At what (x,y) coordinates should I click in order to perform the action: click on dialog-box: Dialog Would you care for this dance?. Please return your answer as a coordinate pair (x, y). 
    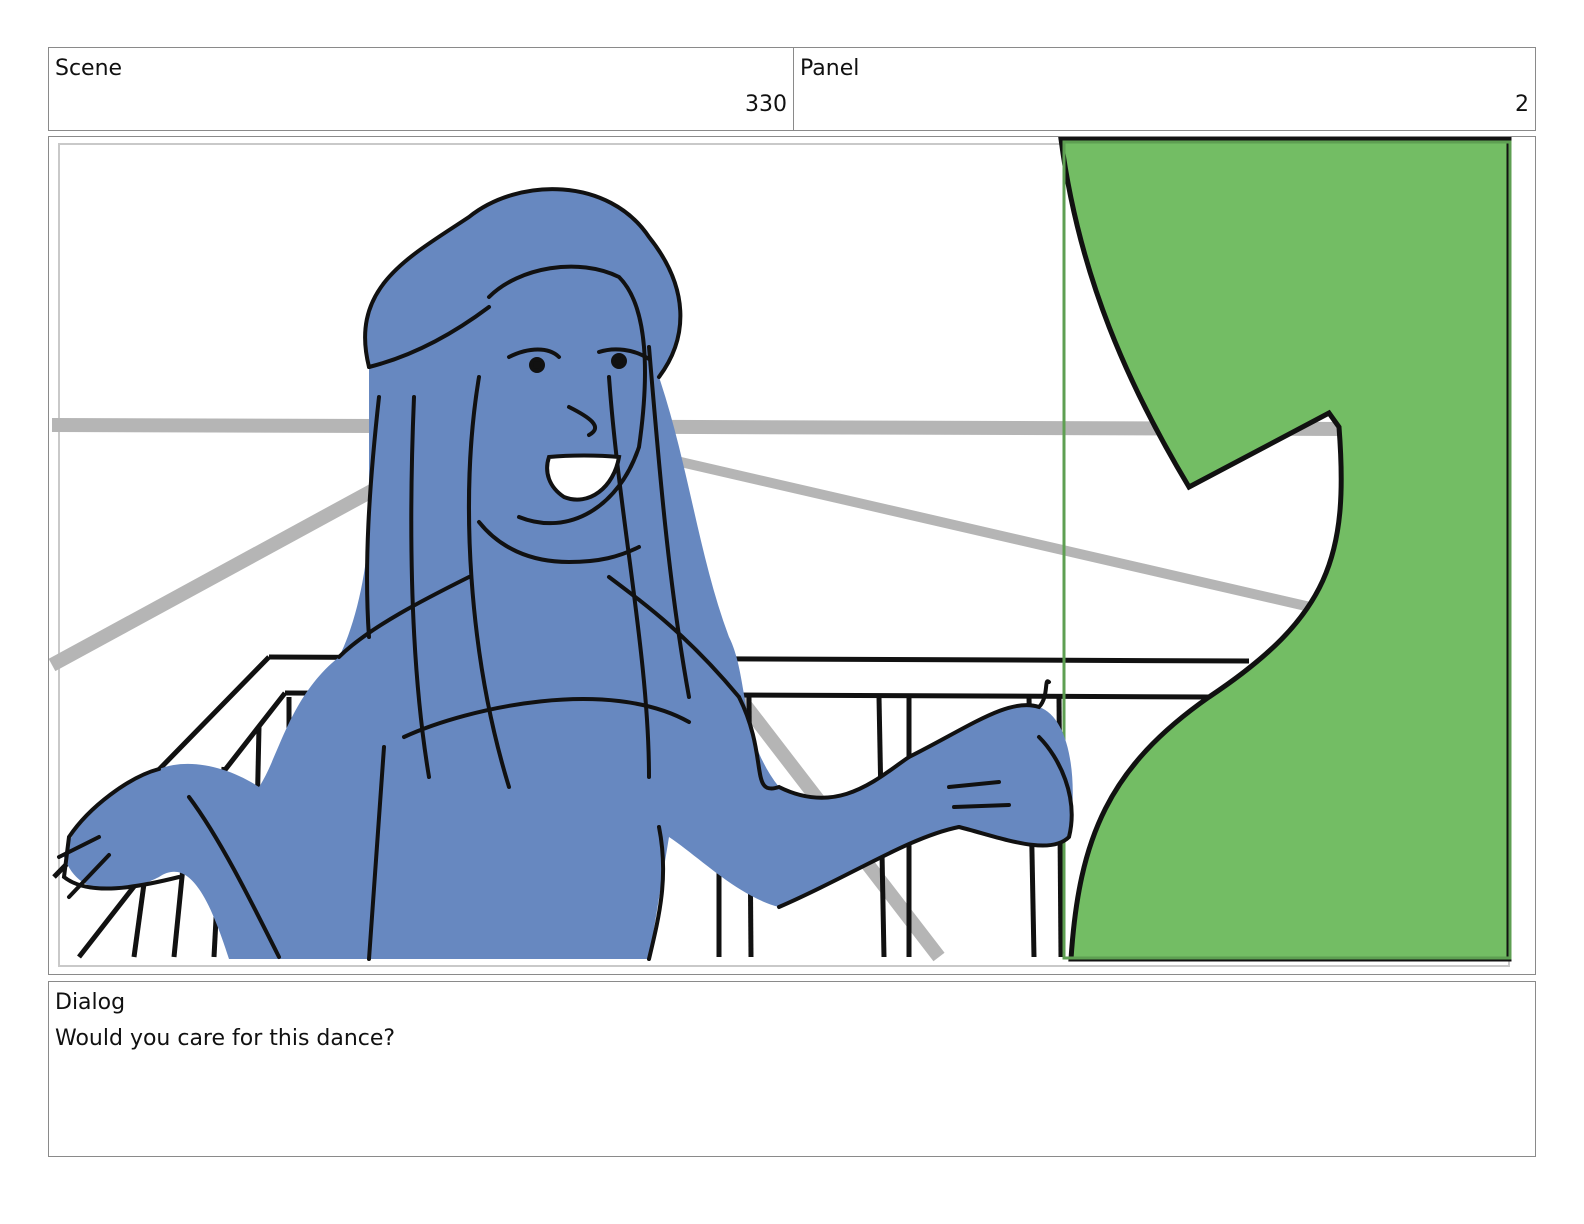
    Looking at the image, I should click on (792, 1069).